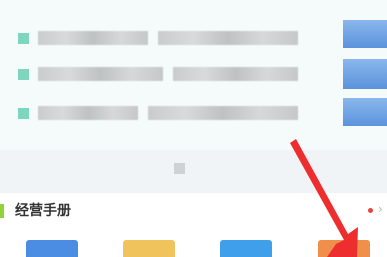 Image resolution: width=387 pixels, height=257 pixels. What do you see at coordinates (2, 211) in the screenshot?
I see `section-accent-bar` at bounding box center [2, 211].